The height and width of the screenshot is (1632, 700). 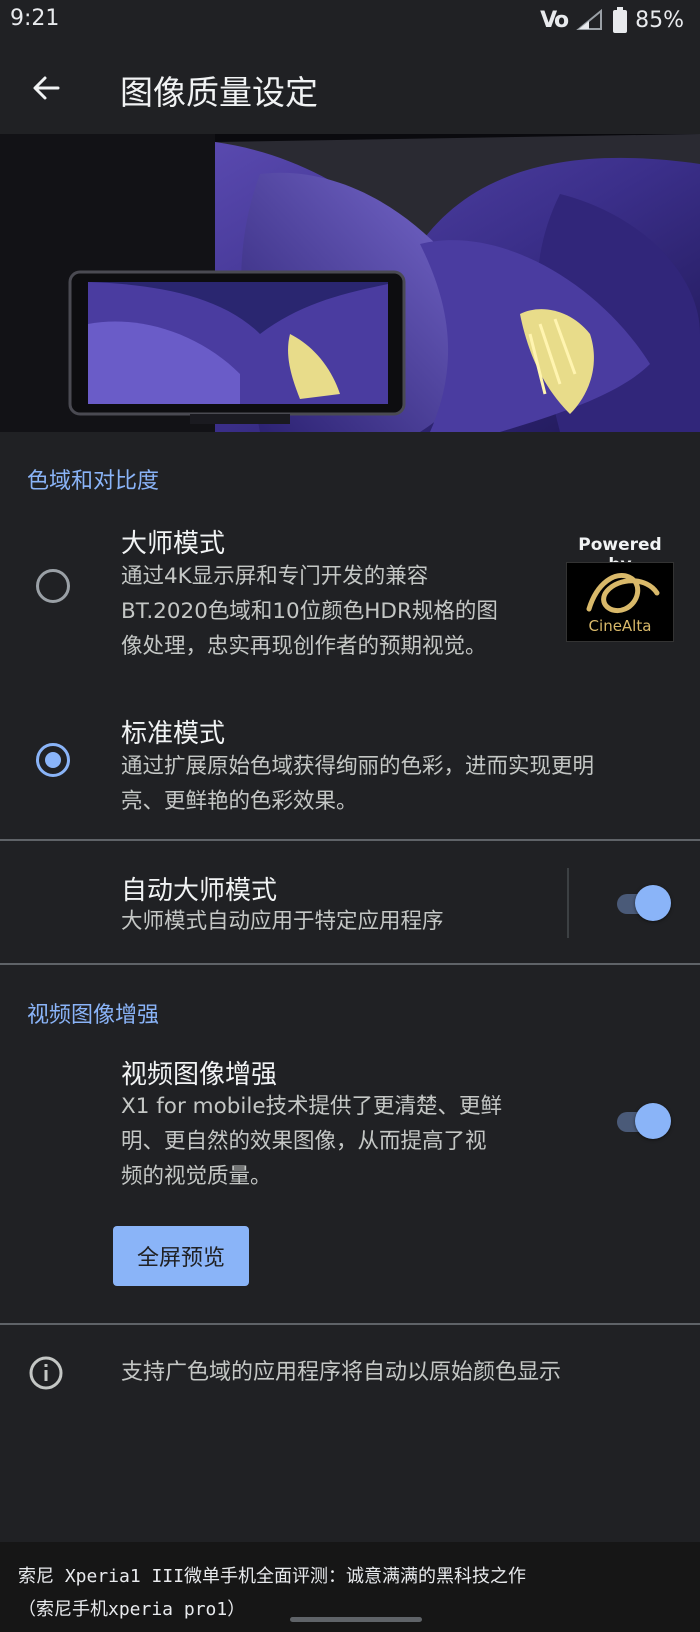 I want to click on cinealta-text: CineAlta, so click(x=620, y=626).